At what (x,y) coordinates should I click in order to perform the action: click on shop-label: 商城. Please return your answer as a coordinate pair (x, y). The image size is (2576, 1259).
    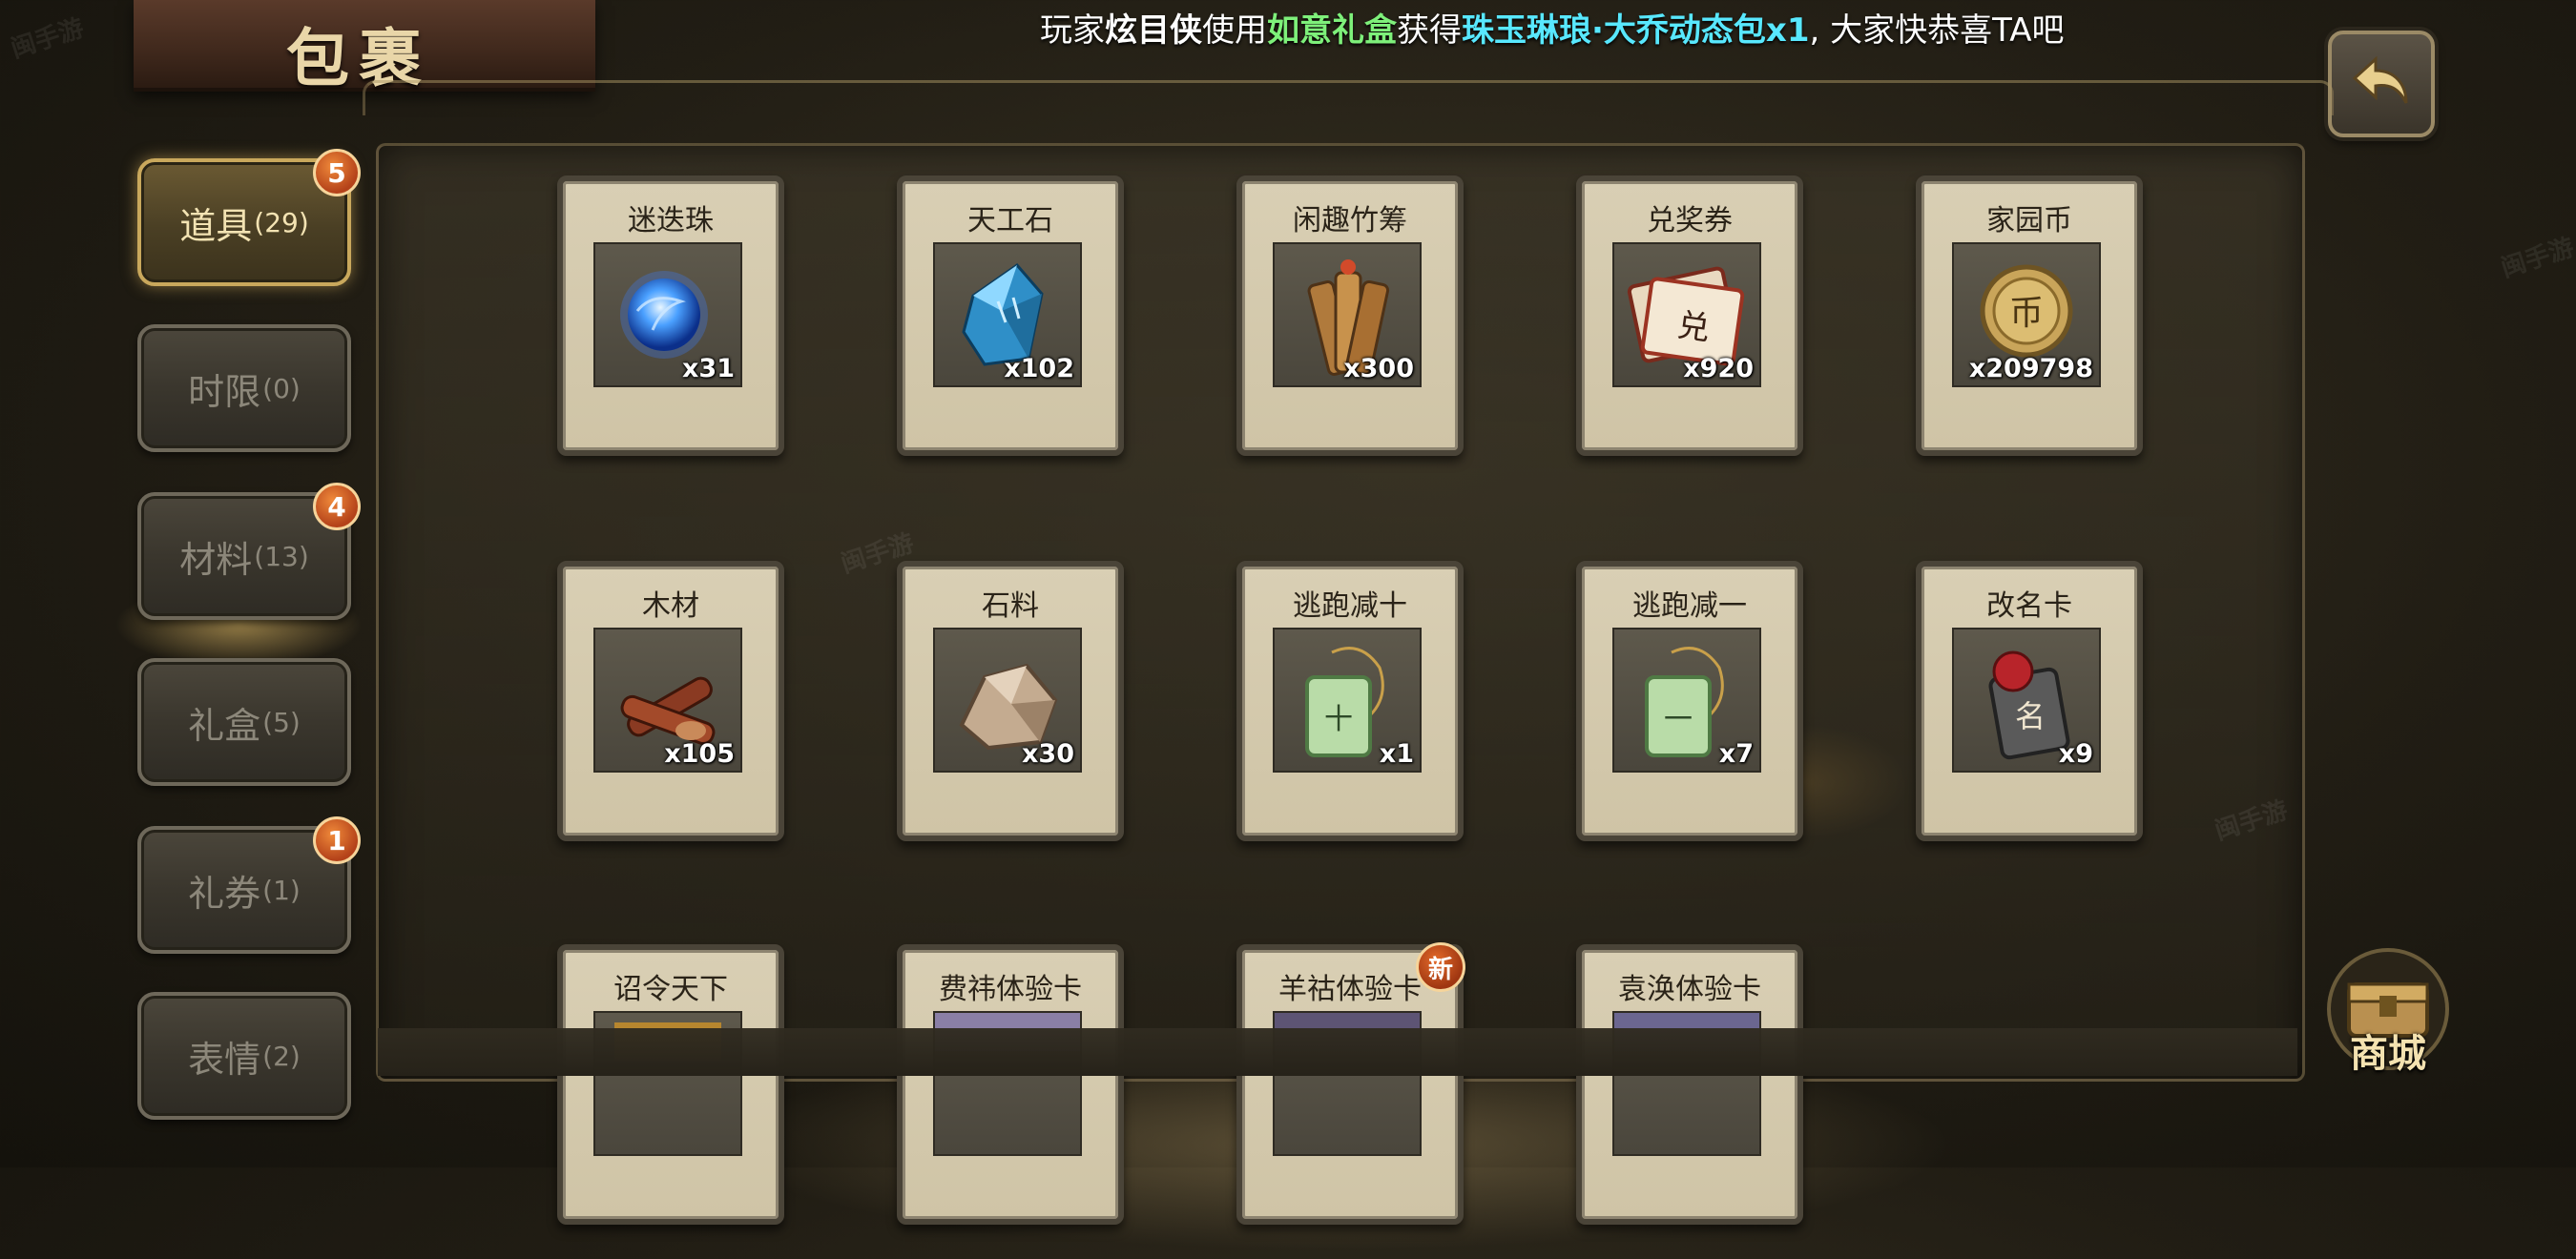
    Looking at the image, I should click on (2388, 1053).